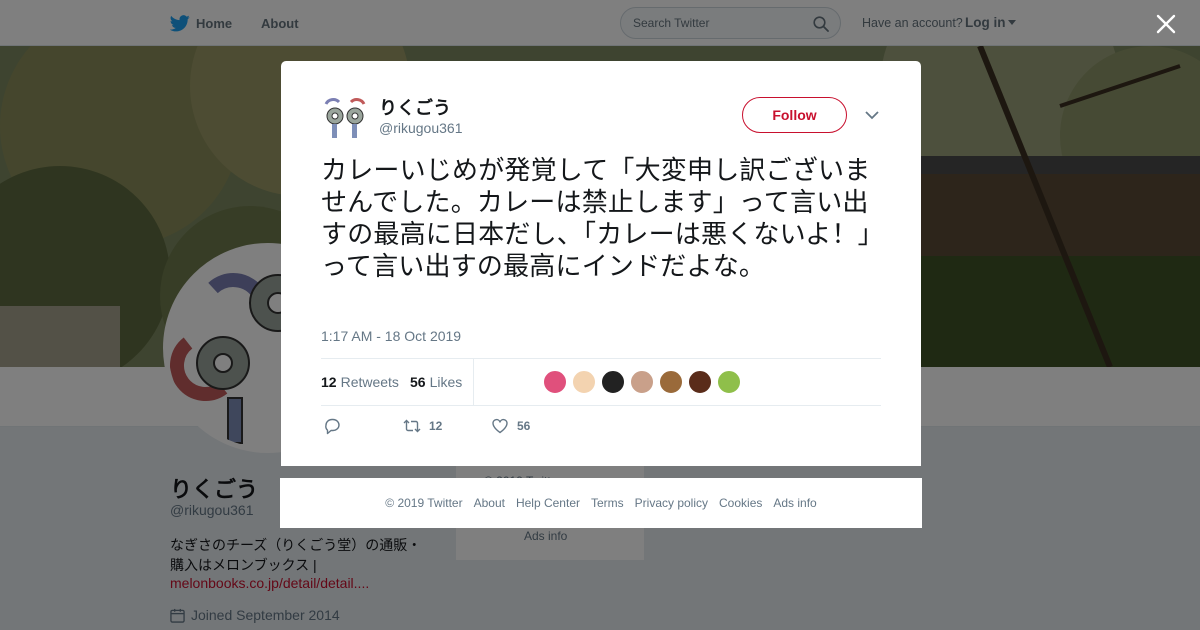  I want to click on reply-icon, so click(332, 426).